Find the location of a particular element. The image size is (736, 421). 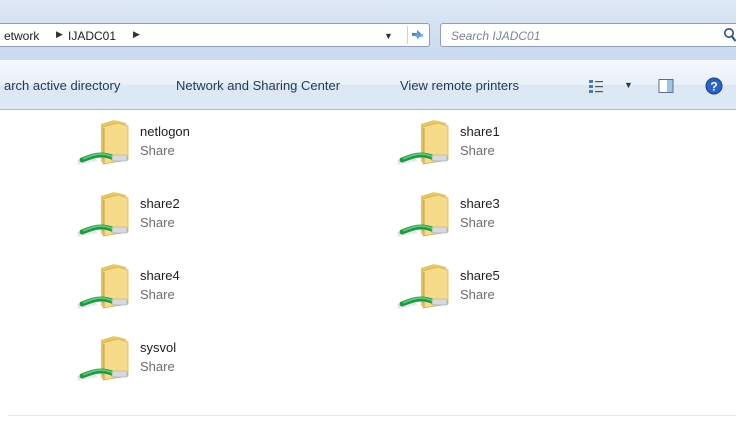

refresh-button is located at coordinates (417, 35).